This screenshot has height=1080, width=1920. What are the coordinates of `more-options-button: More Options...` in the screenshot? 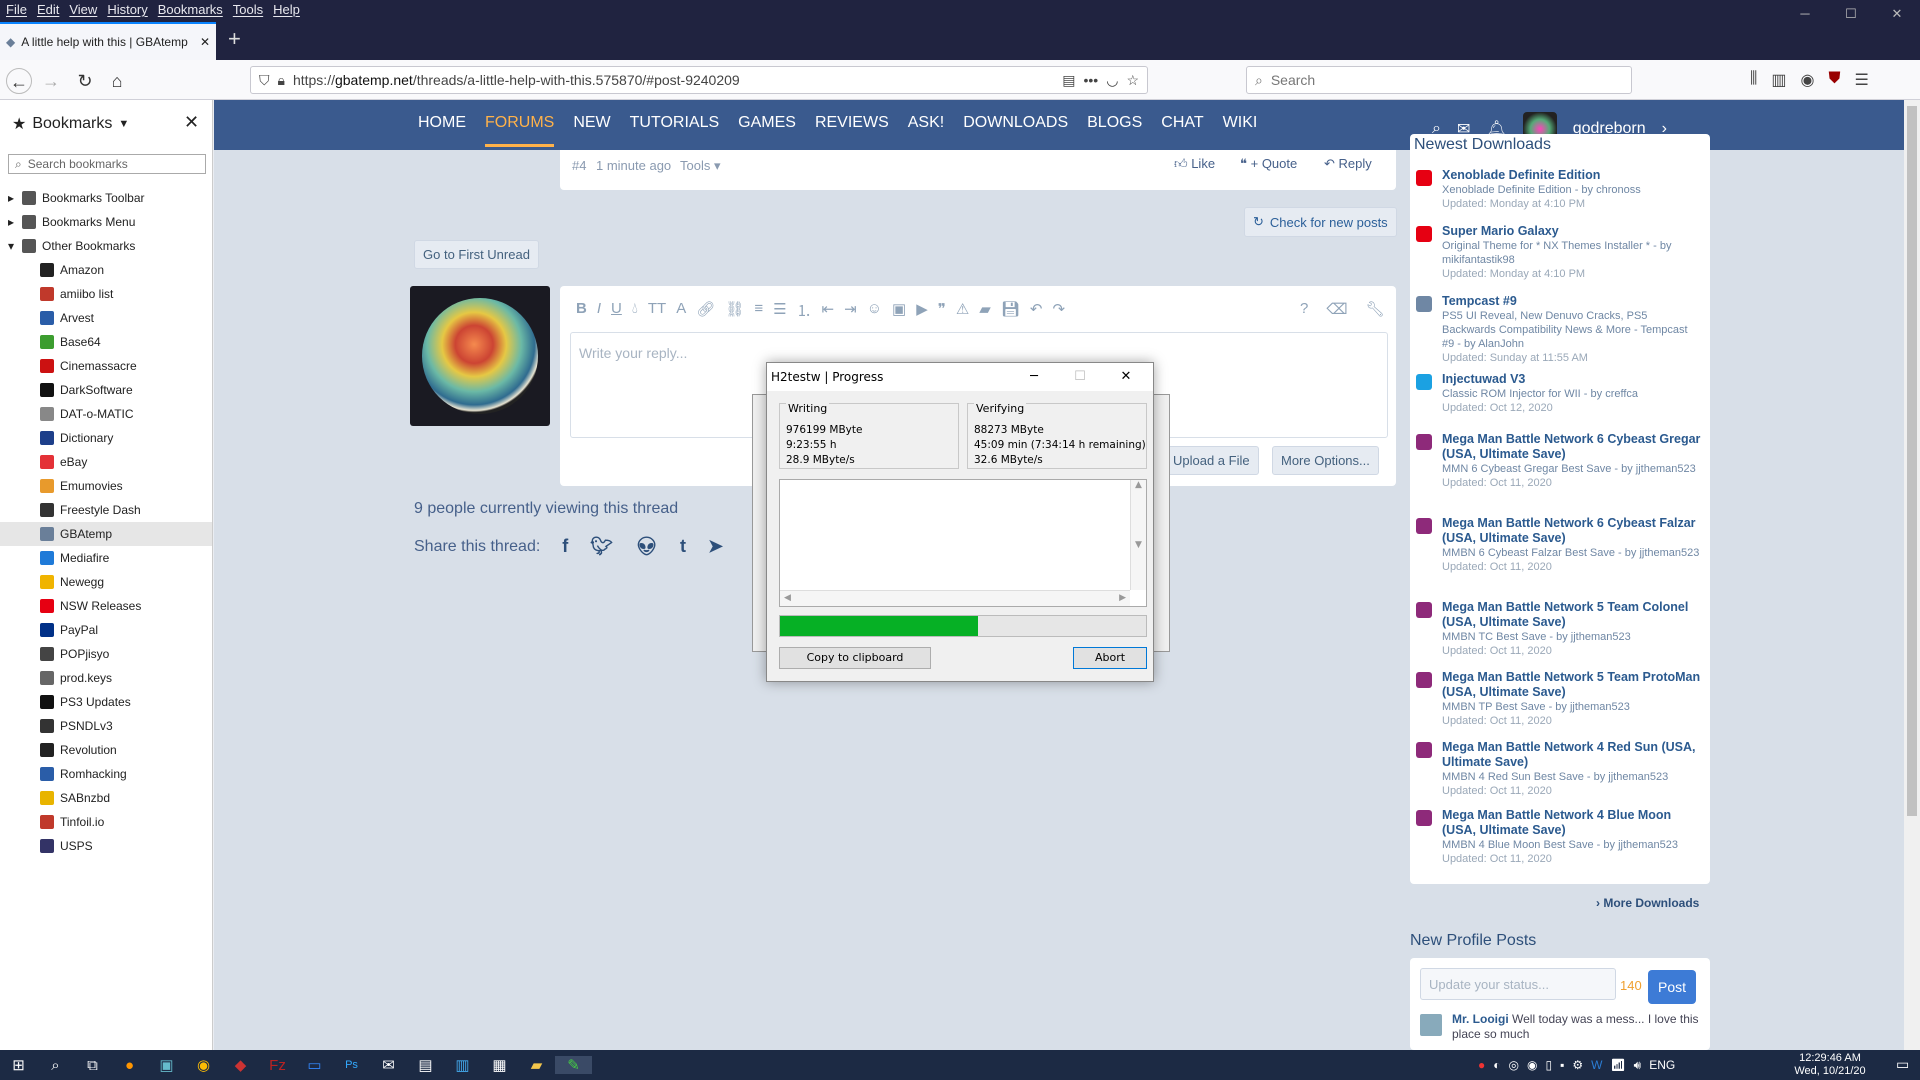 It's located at (1325, 460).